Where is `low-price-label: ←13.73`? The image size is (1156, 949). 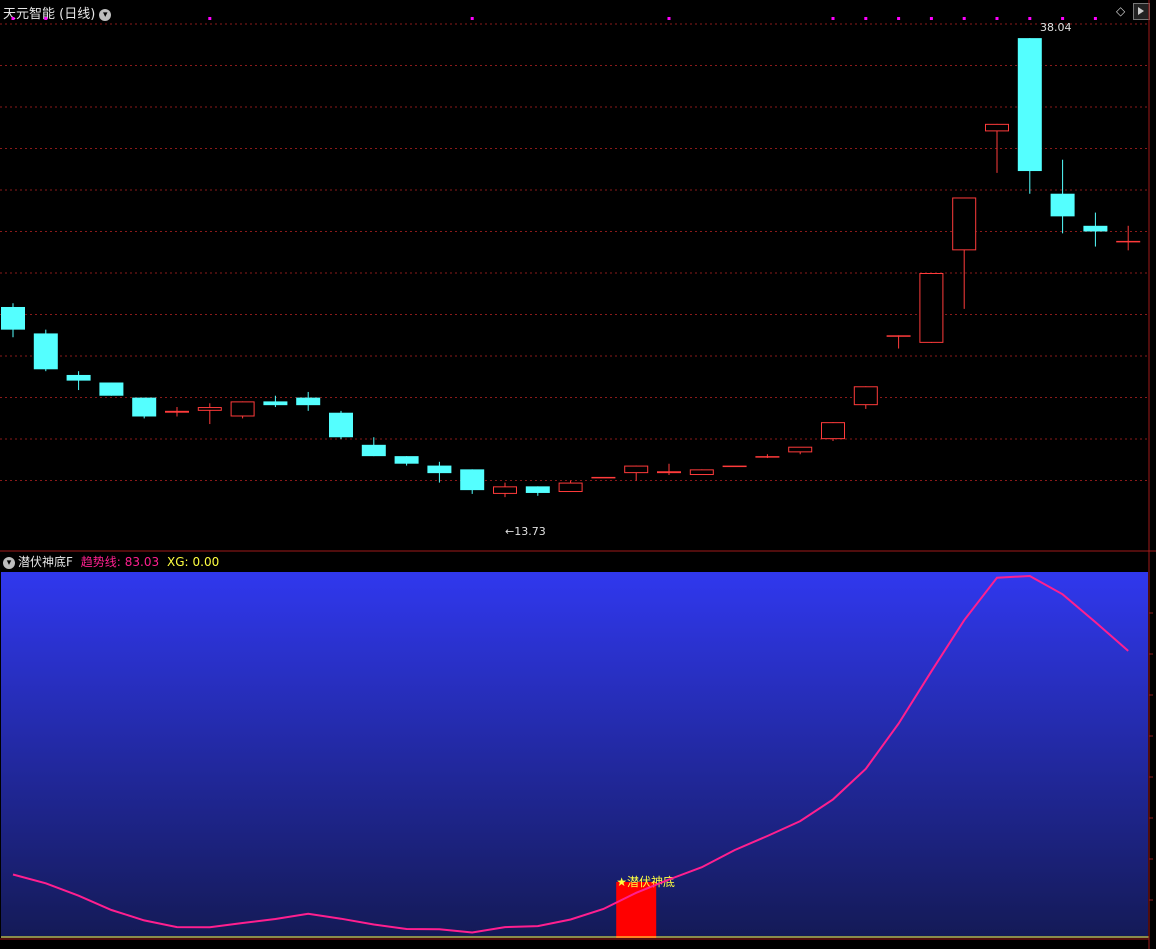
low-price-label: ←13.73 is located at coordinates (525, 531).